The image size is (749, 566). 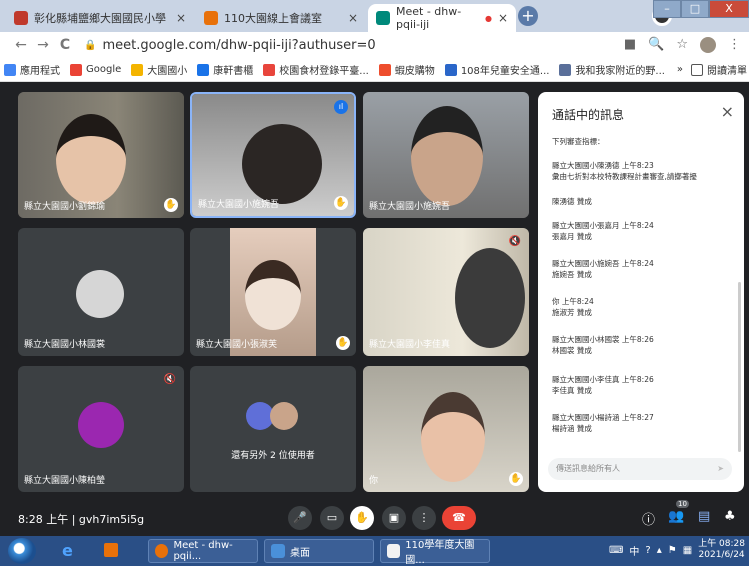 What do you see at coordinates (572, 350) in the screenshot?
I see `chat-message-text: 林國裳 贊成` at bounding box center [572, 350].